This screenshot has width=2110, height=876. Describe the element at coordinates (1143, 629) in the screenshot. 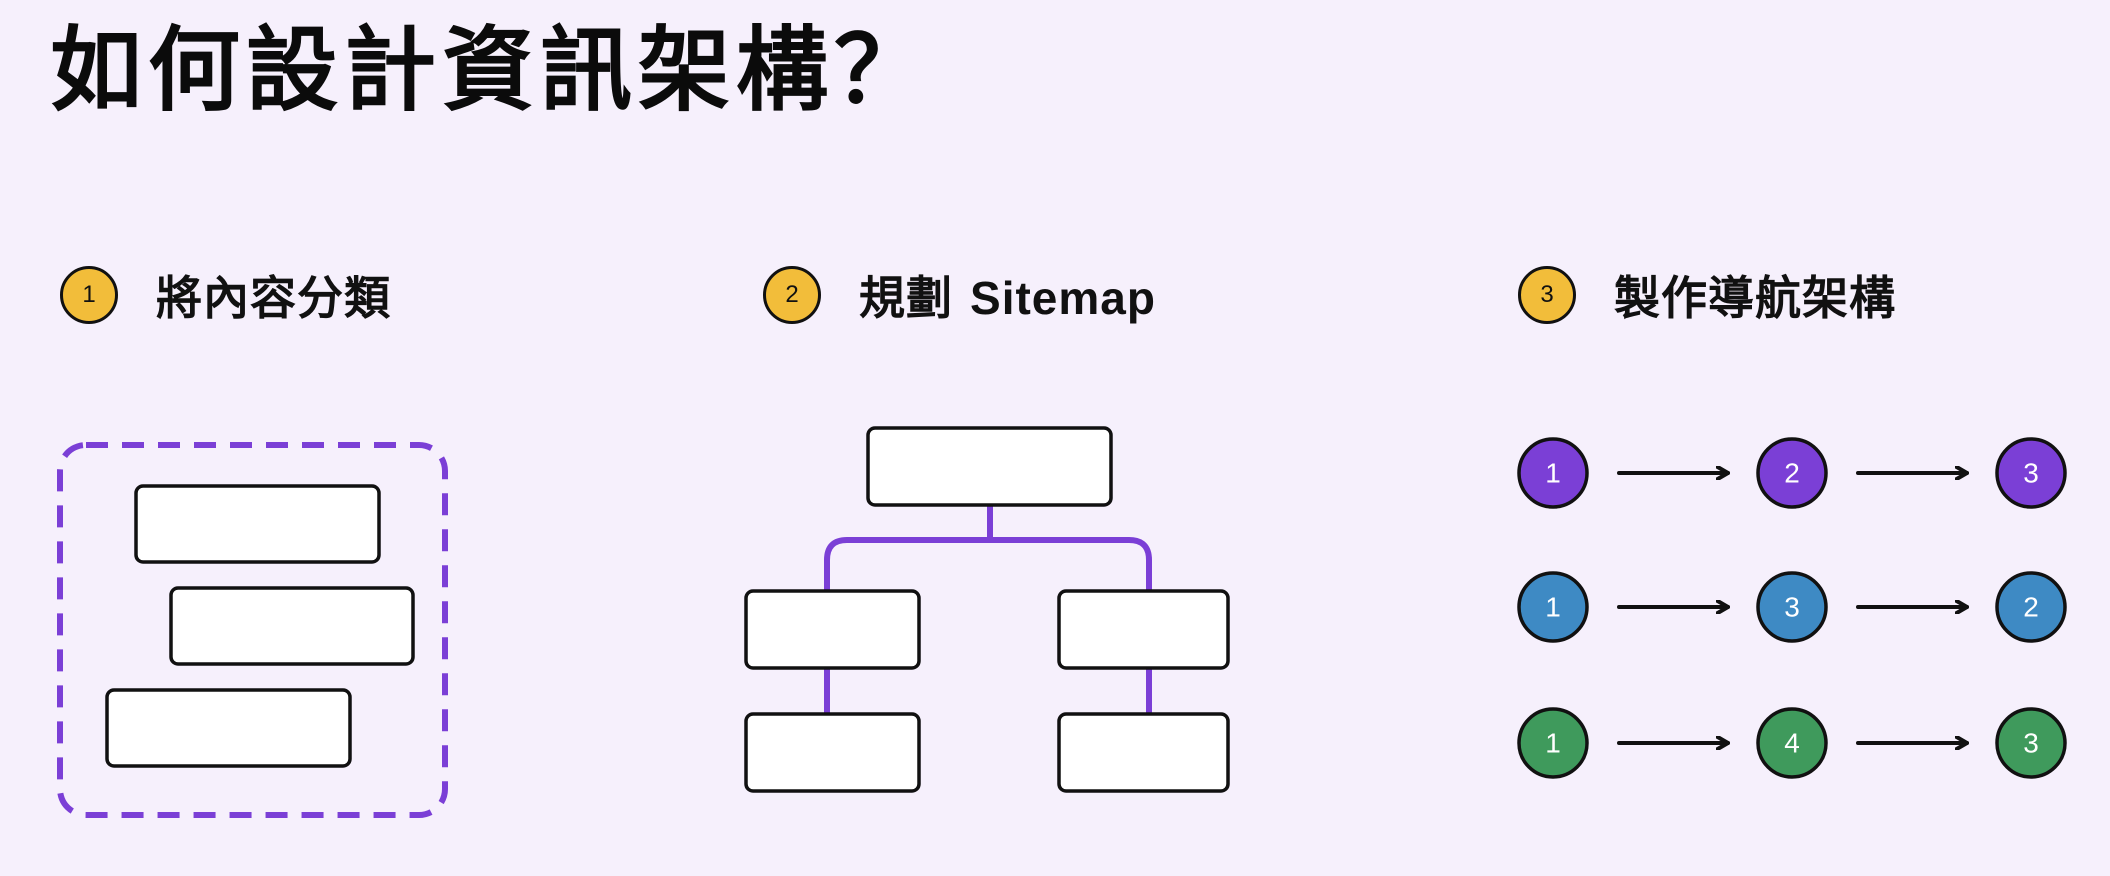

I see `sitemap-node-right` at that location.